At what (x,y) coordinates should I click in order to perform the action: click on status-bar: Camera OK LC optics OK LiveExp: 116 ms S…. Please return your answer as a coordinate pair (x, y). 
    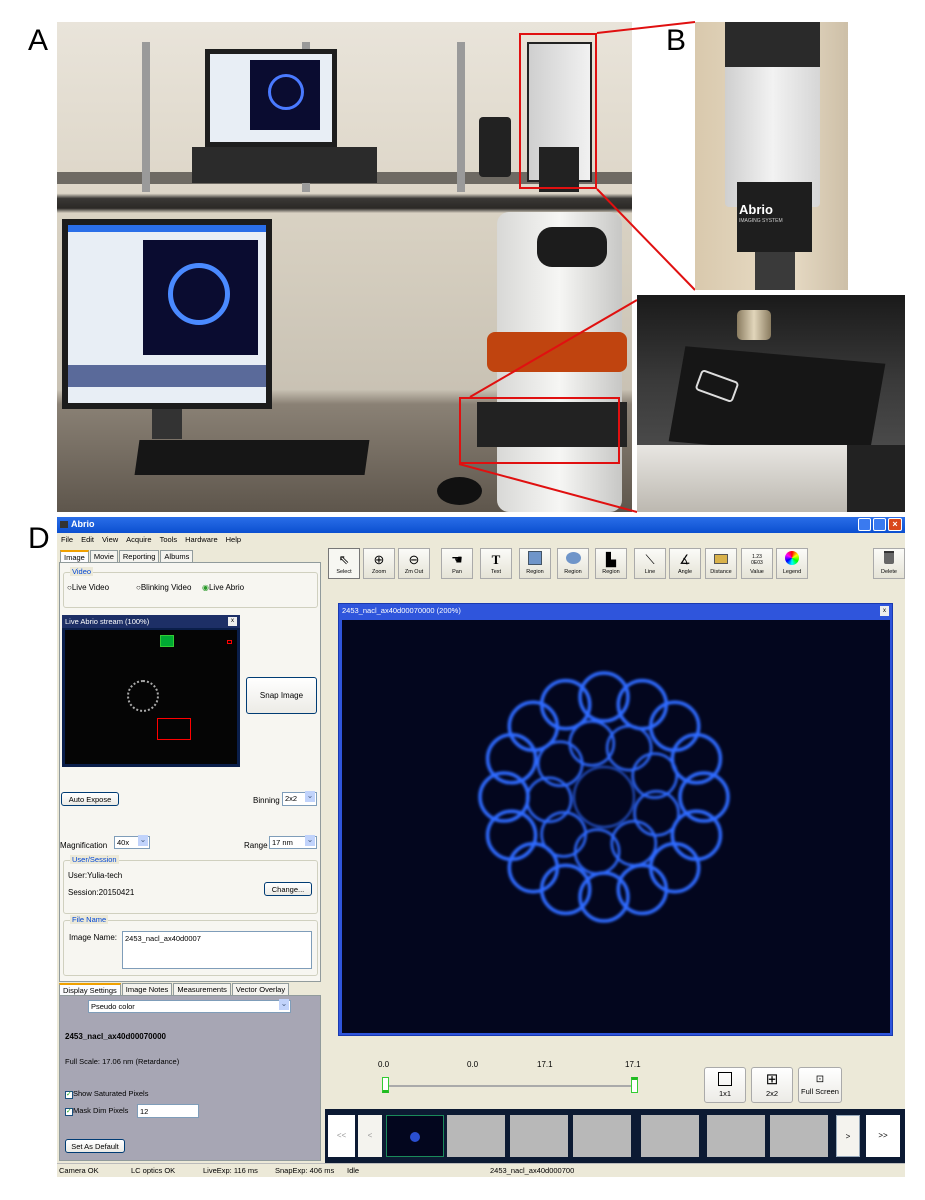
    Looking at the image, I should click on (481, 1170).